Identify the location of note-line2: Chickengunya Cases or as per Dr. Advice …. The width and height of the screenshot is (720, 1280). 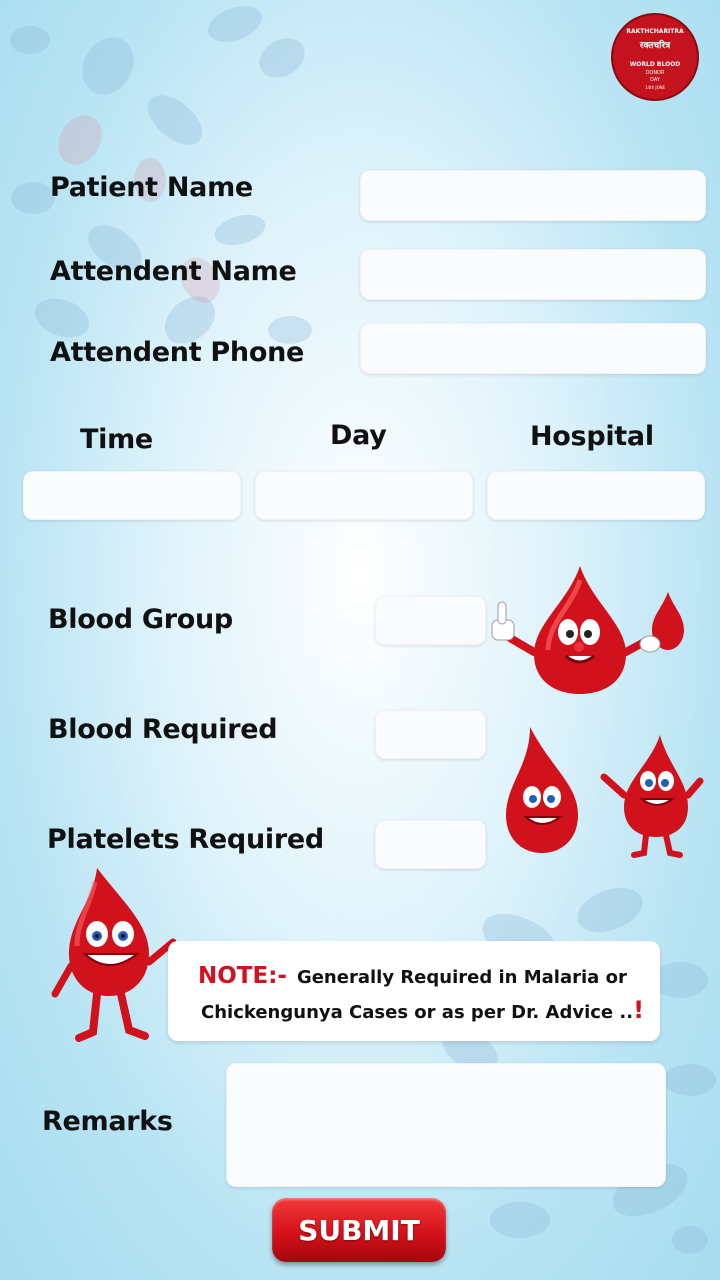
(422, 1010).